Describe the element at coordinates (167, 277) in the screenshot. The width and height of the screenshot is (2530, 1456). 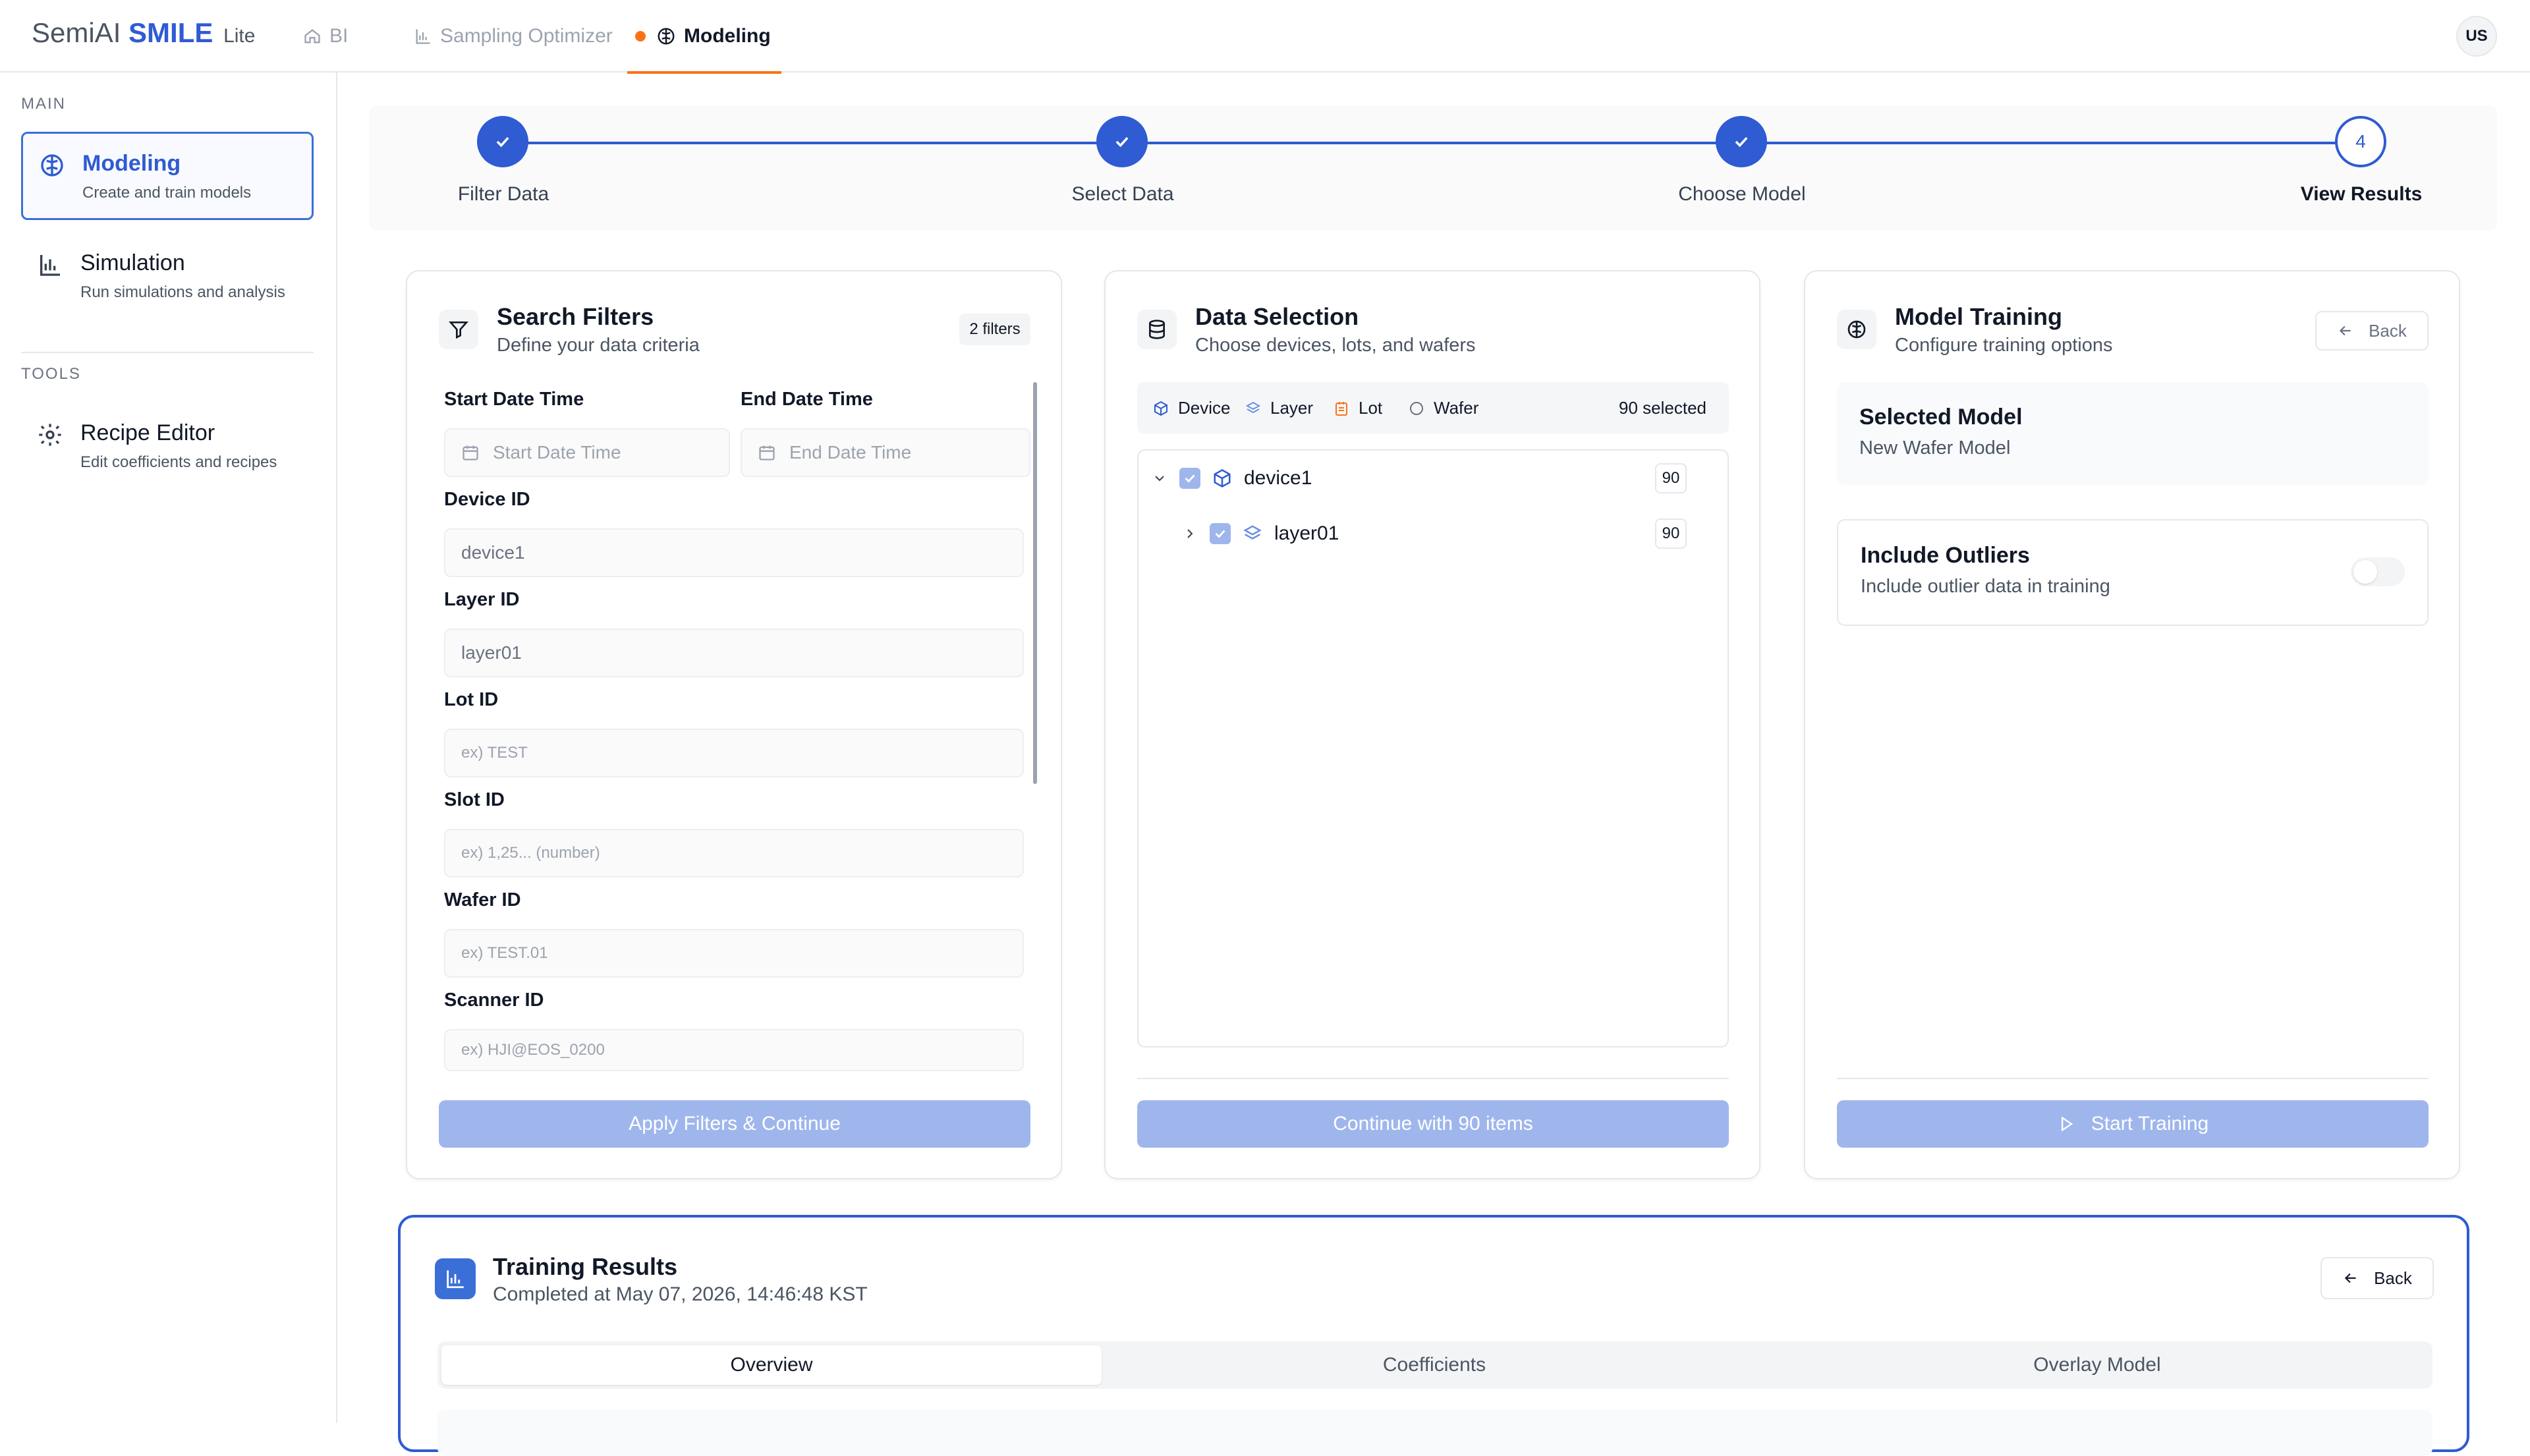
I see `sidebar-item-simulation: Simulation Run simulations and analysis` at that location.